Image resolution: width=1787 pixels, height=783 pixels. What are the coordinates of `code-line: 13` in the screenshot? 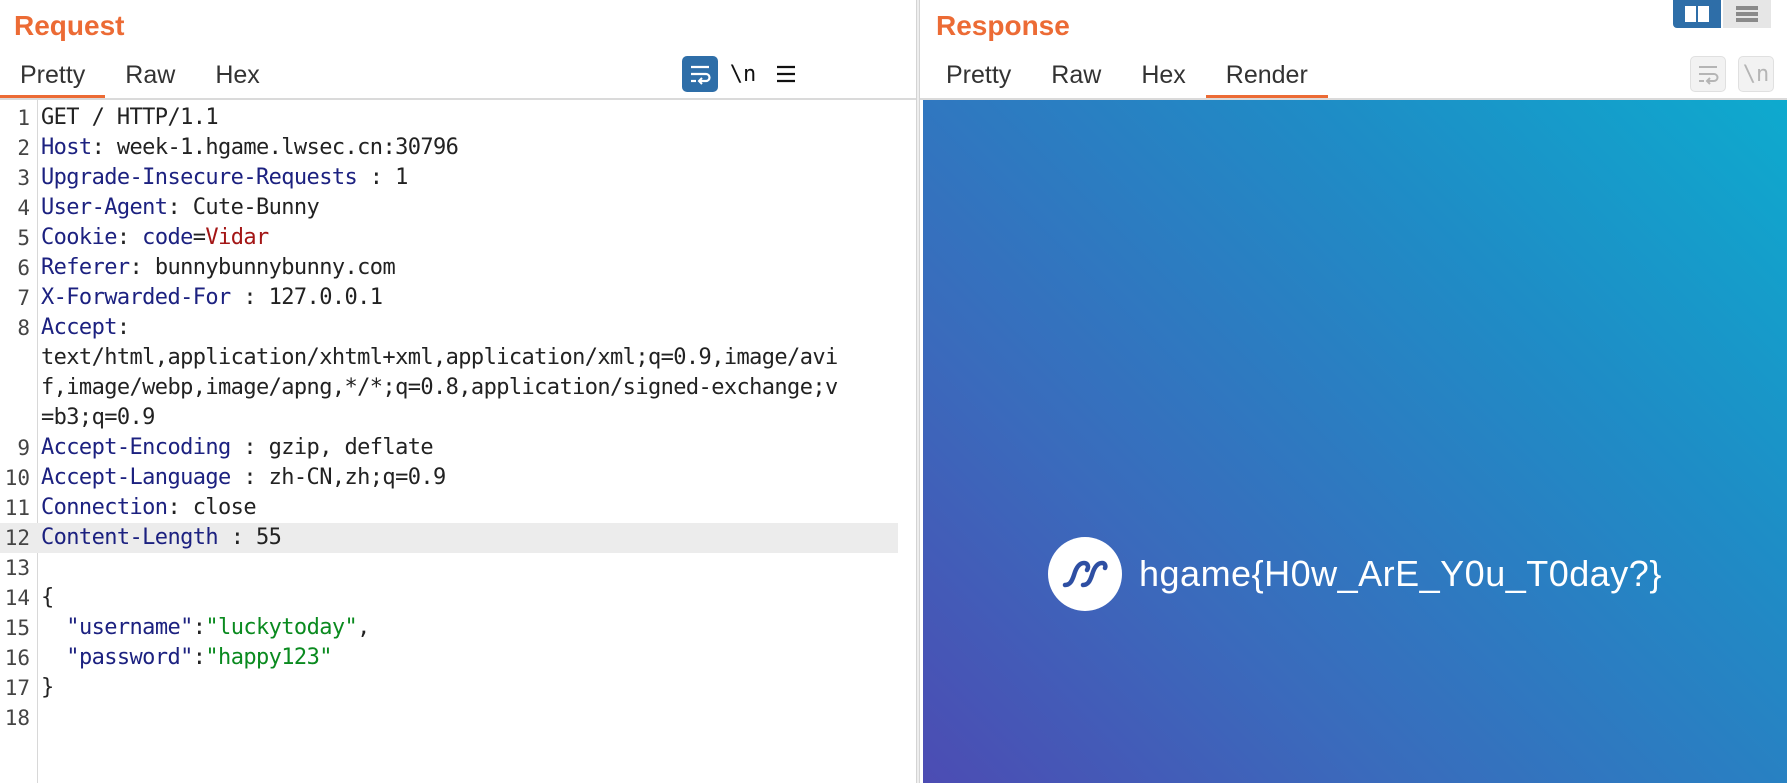 It's located at (449, 568).